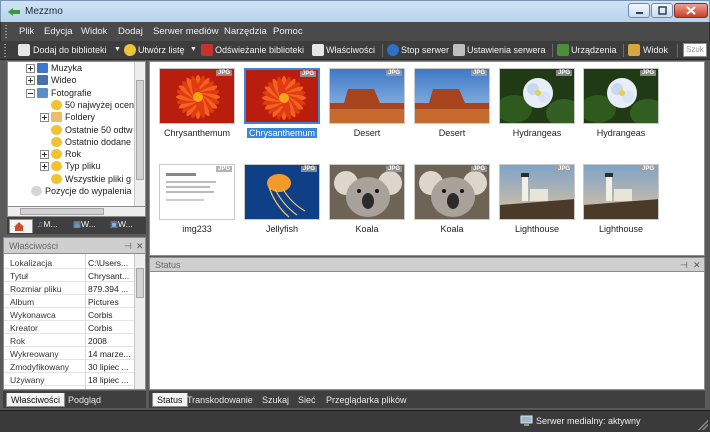 The height and width of the screenshot is (432, 710). What do you see at coordinates (72, 166) in the screenshot?
I see `tree-item: Typ pliku` at bounding box center [72, 166].